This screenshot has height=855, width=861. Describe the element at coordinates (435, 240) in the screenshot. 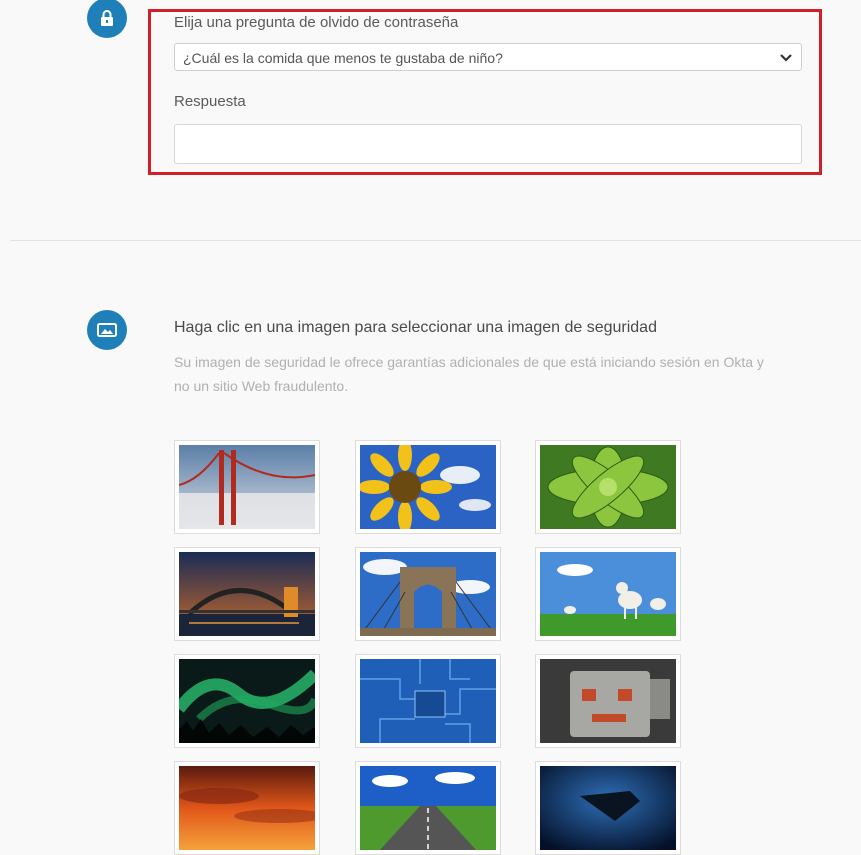

I see `section-divider` at that location.